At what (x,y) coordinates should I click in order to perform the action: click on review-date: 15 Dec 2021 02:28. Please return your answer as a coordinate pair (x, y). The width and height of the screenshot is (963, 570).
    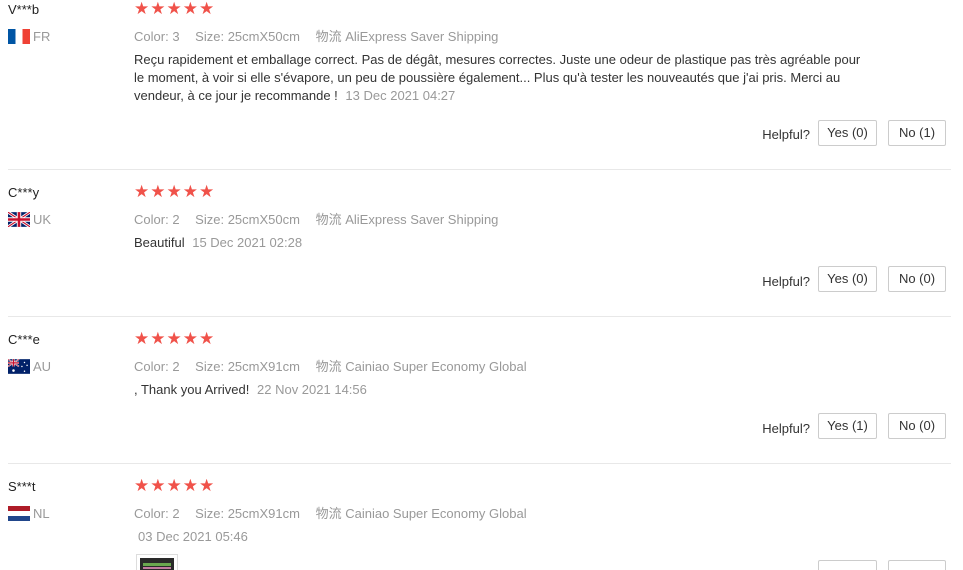
    Looking at the image, I should click on (247, 242).